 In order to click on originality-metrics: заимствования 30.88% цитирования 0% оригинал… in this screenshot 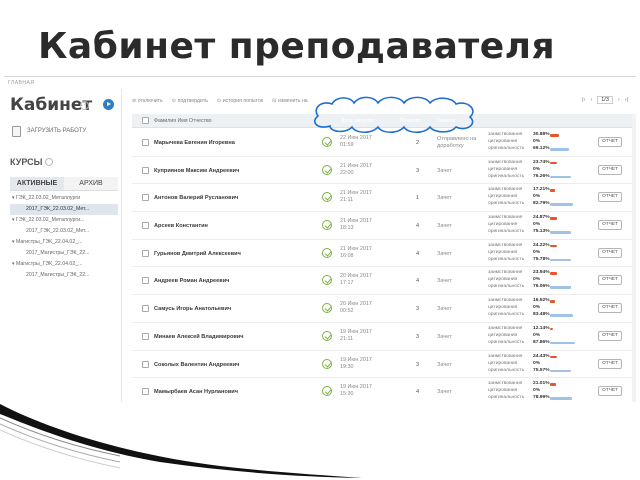, I will do `click(534, 142)`.